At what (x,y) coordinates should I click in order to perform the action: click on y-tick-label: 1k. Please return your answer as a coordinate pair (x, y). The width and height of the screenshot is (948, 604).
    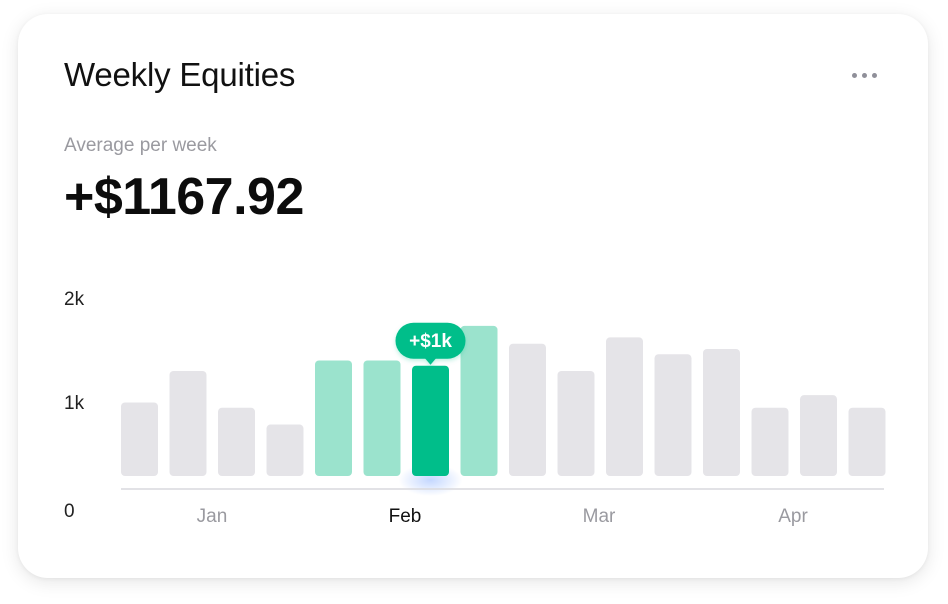
    Looking at the image, I should click on (74, 403).